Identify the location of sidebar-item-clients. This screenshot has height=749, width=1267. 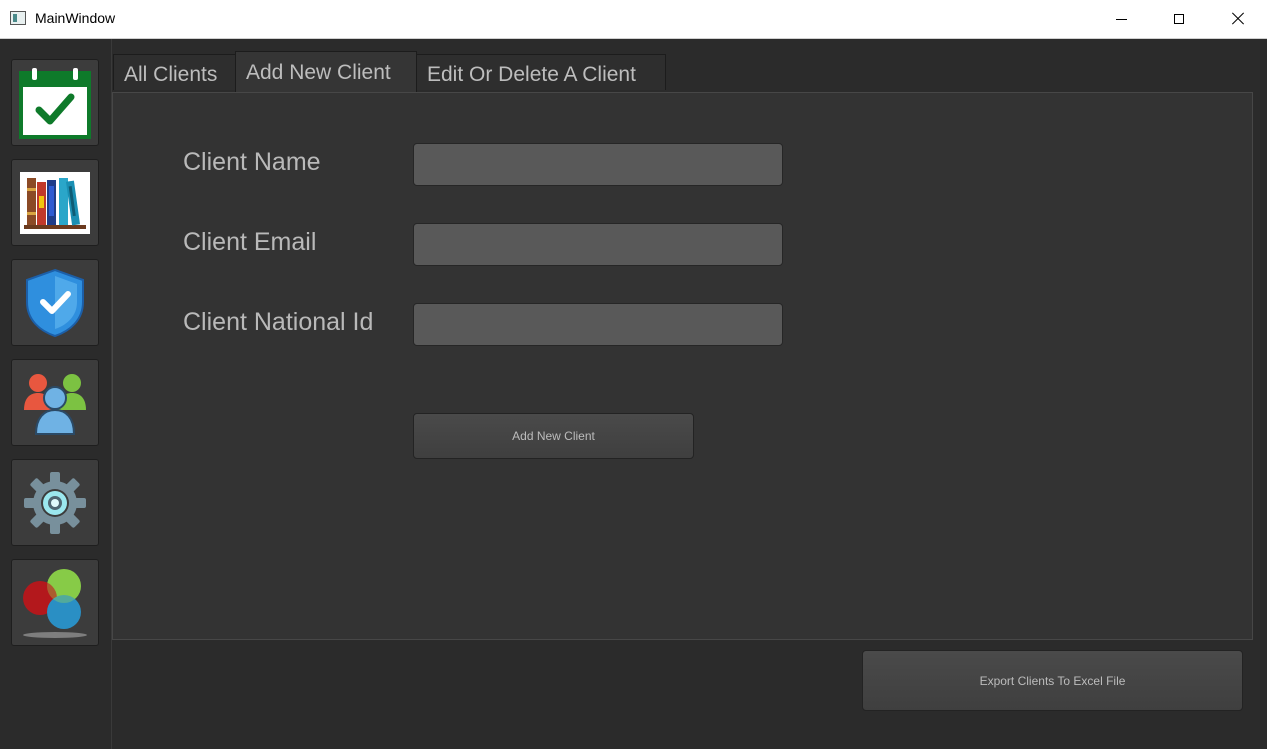
(55, 402).